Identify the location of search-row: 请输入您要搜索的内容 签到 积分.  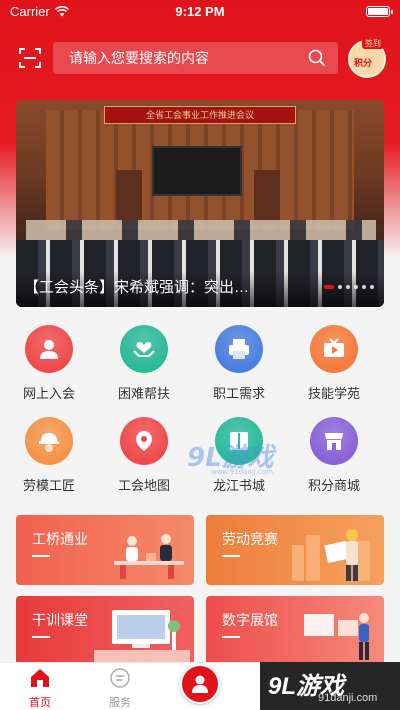
(200, 58).